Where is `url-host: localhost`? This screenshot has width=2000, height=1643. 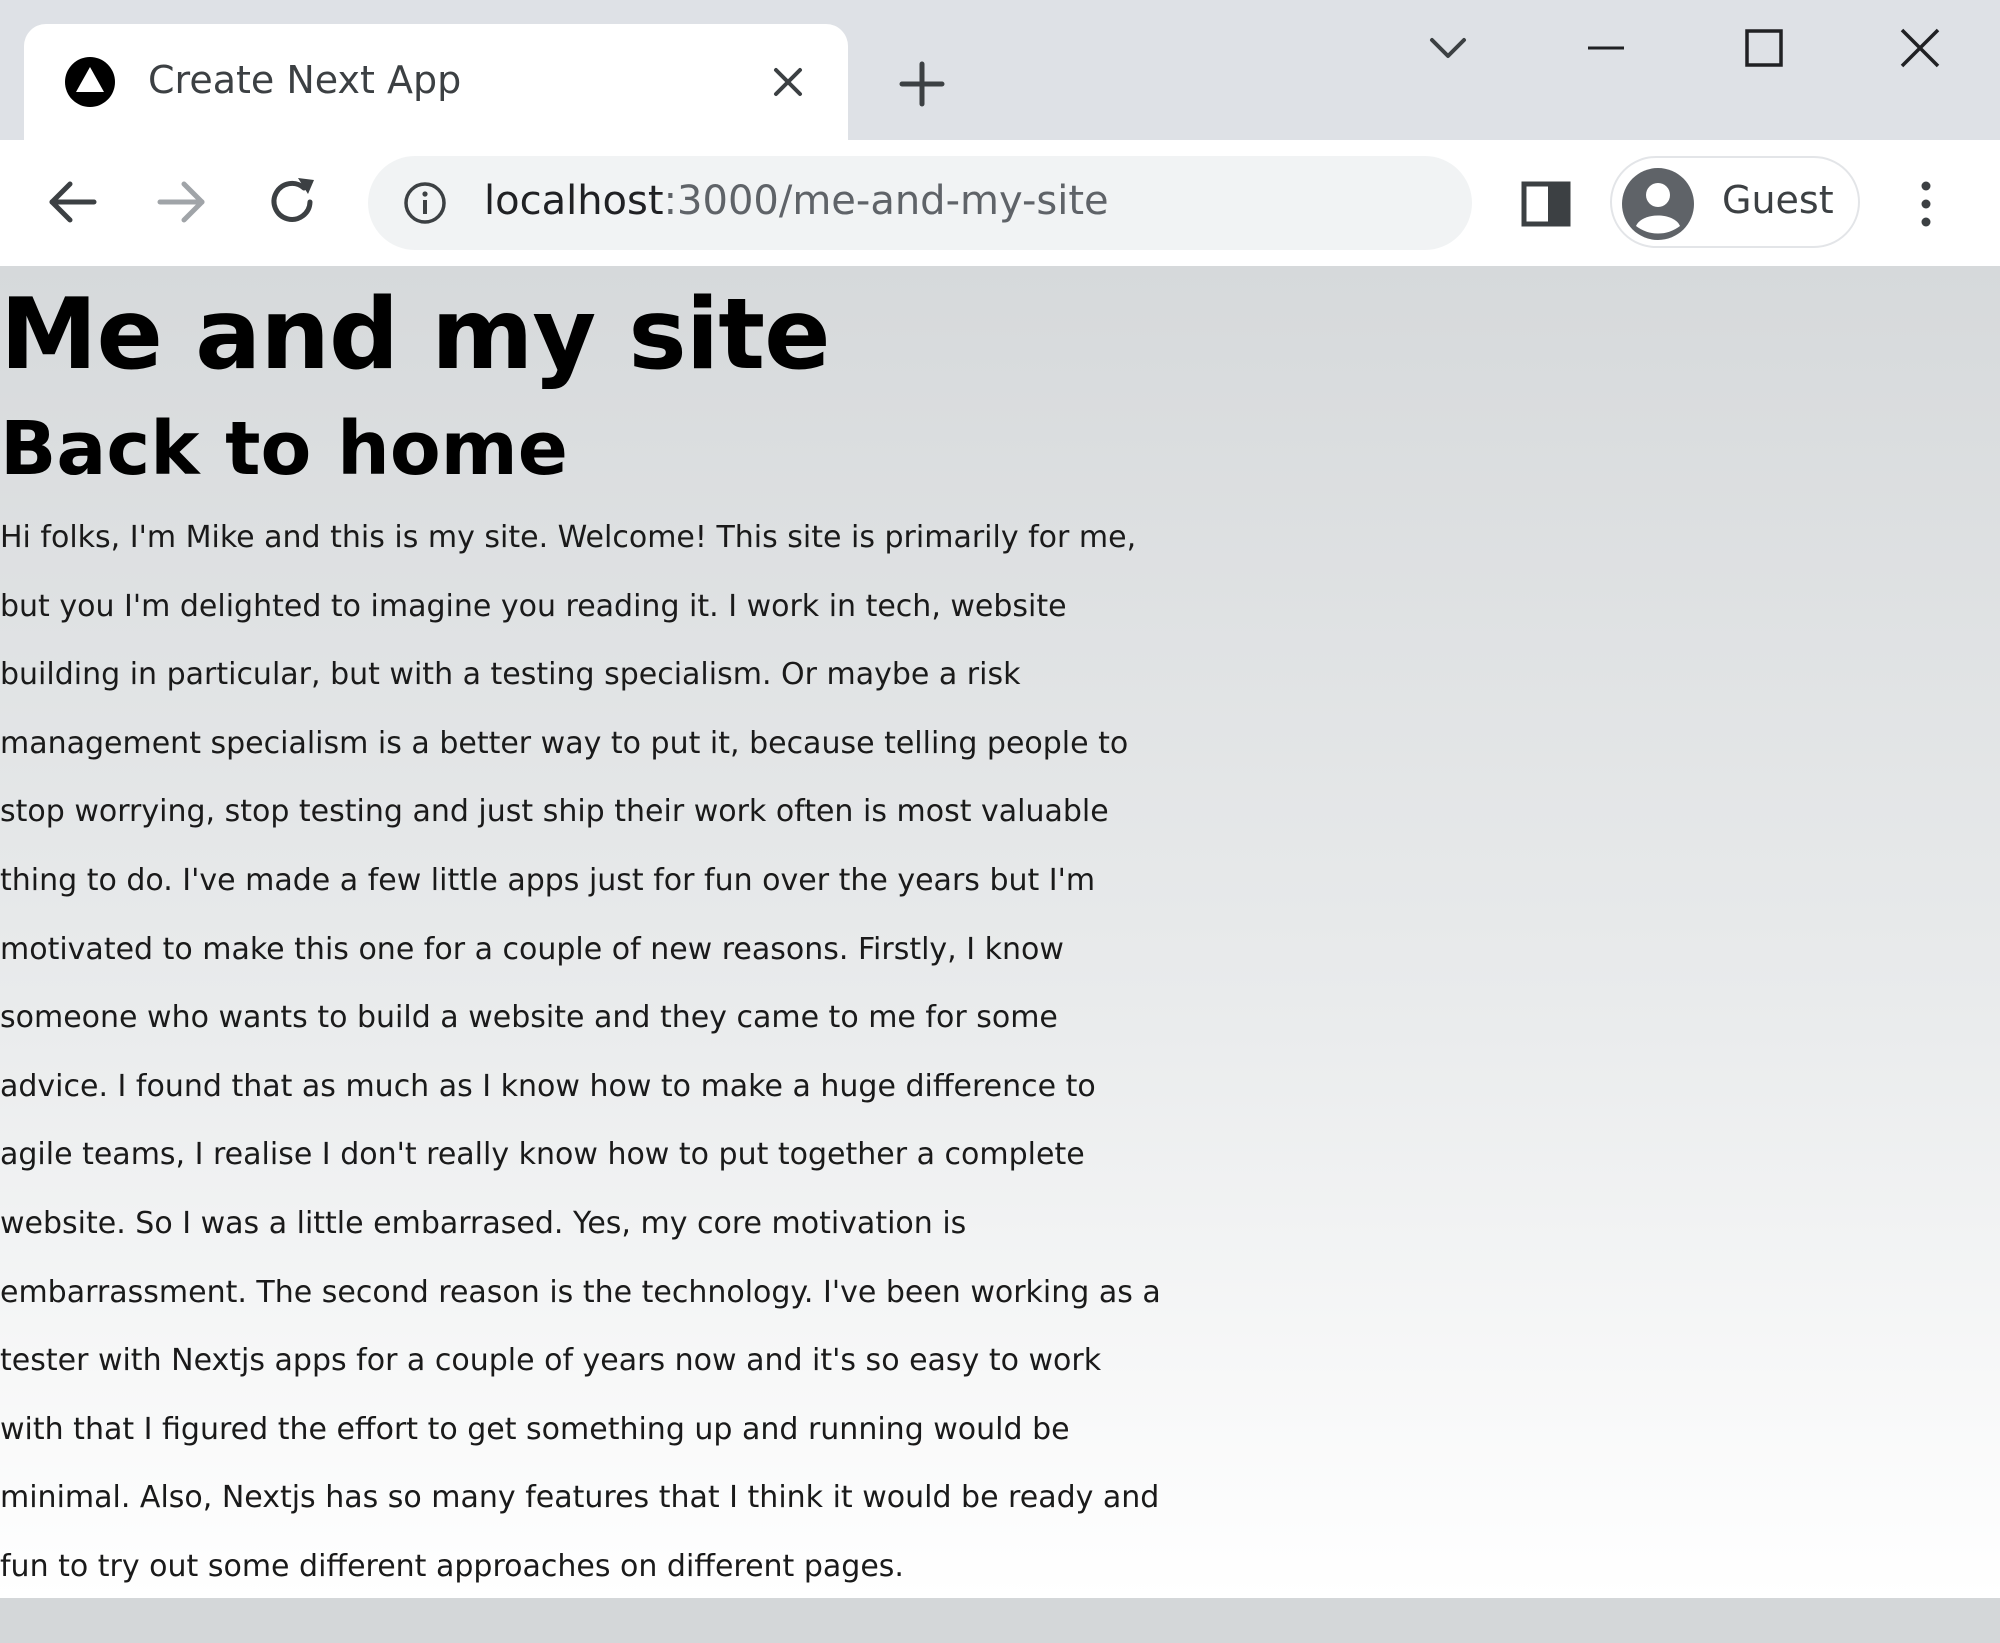 url-host: localhost is located at coordinates (574, 201).